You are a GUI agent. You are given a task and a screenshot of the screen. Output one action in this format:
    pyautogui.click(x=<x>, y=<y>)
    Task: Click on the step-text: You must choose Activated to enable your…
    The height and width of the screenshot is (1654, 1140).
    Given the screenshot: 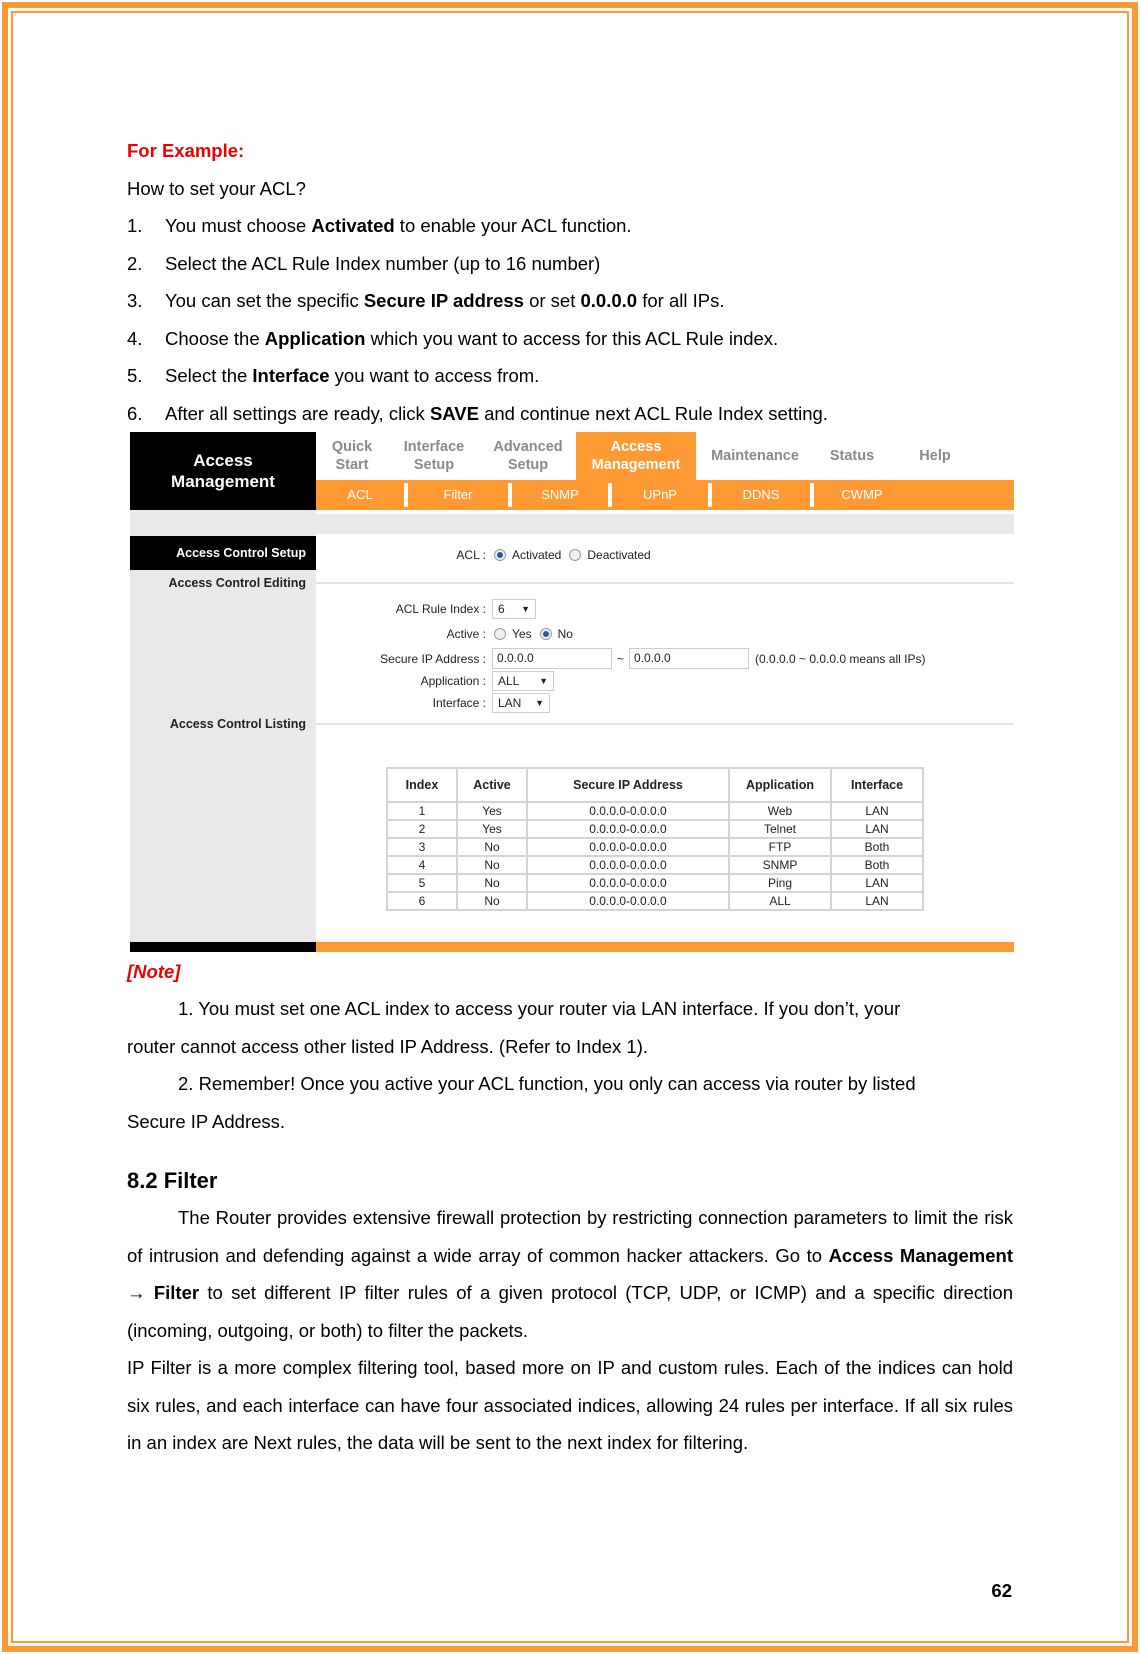 What is the action you would take?
    pyautogui.click(x=398, y=226)
    